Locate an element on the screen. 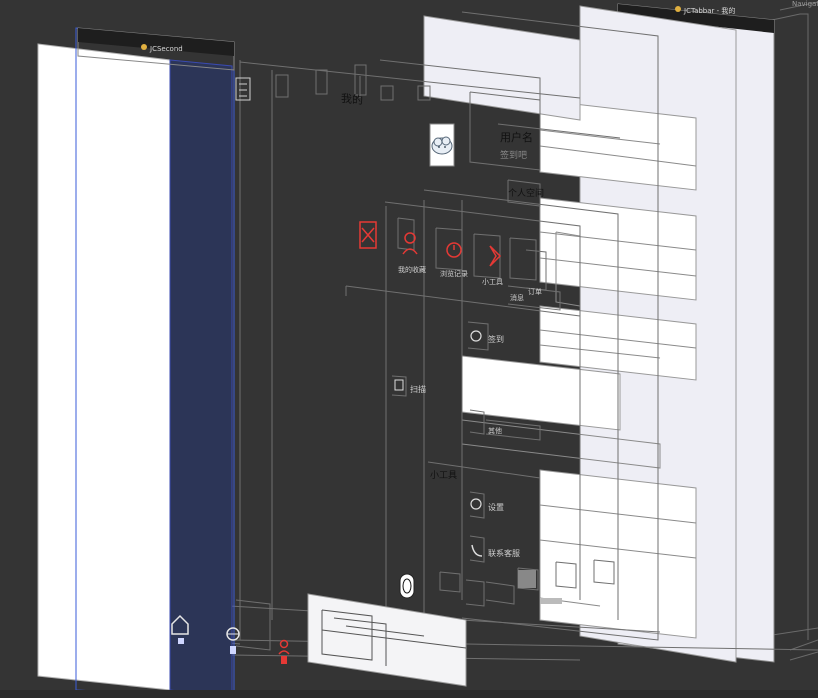 The image size is (818, 698). row-settings: 设置 is located at coordinates (487, 505).